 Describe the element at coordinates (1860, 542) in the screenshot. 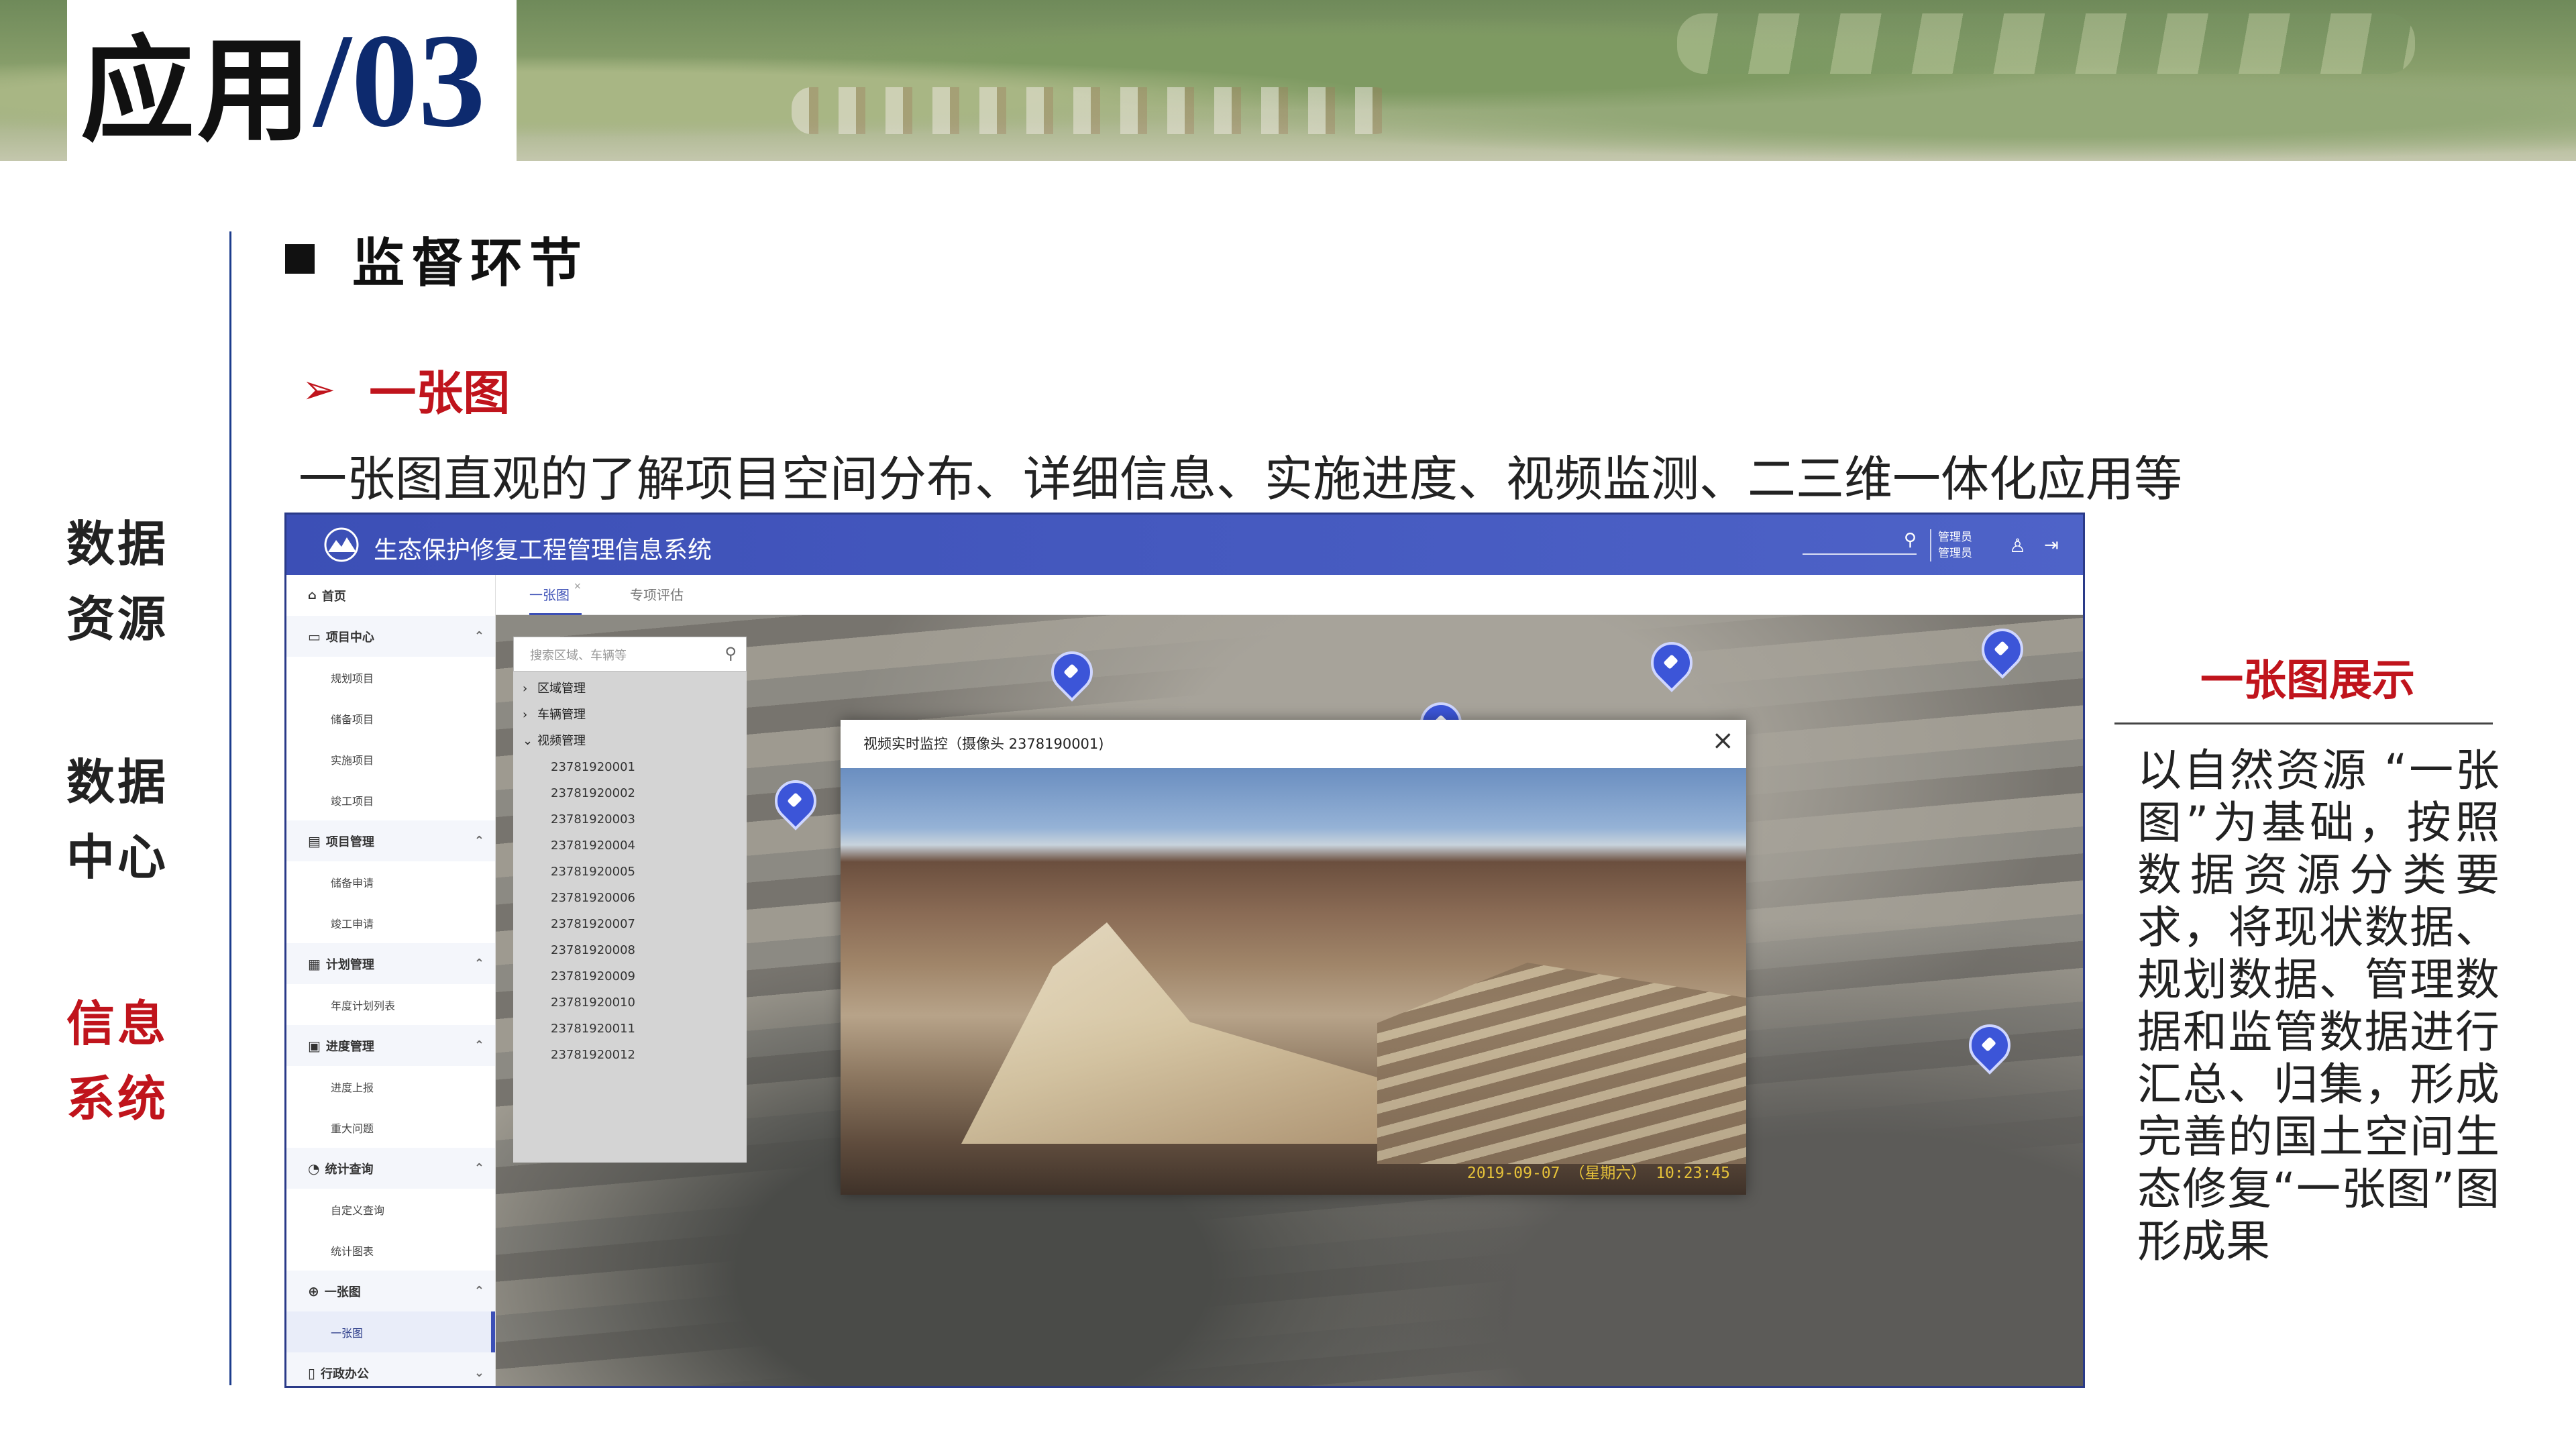

I see `header-search: ⚲` at that location.